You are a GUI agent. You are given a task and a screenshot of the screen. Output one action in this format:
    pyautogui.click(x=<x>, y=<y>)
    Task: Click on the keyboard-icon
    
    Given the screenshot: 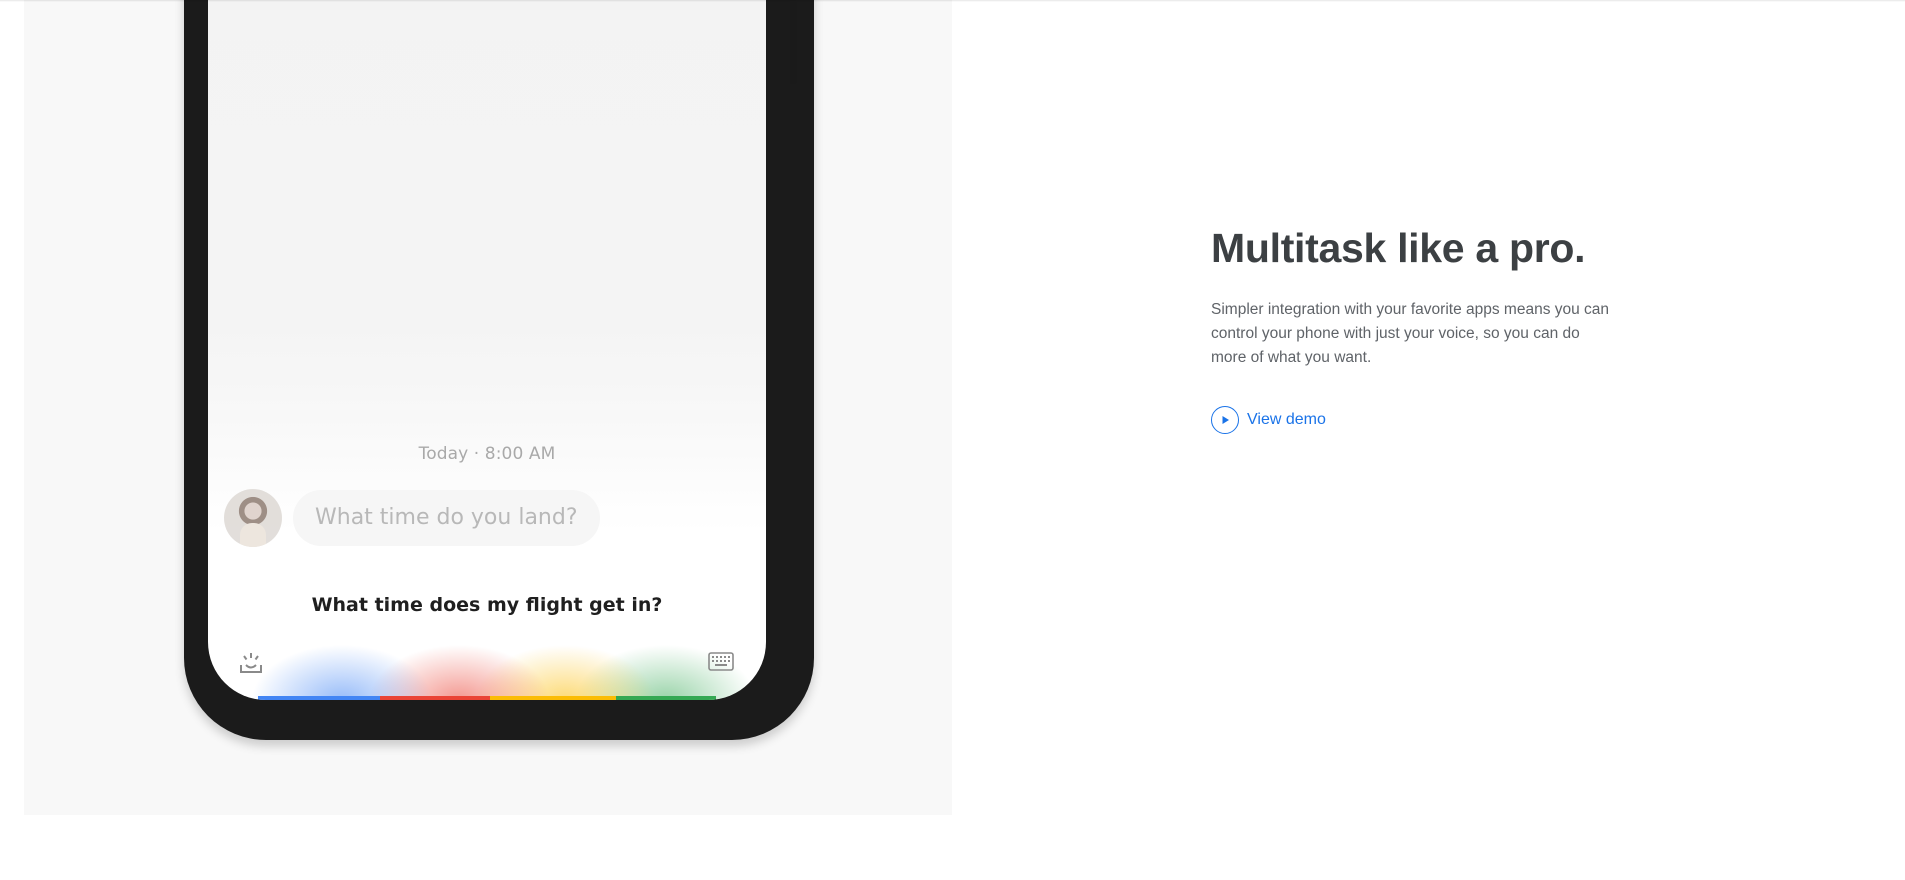 What is the action you would take?
    pyautogui.click(x=721, y=662)
    